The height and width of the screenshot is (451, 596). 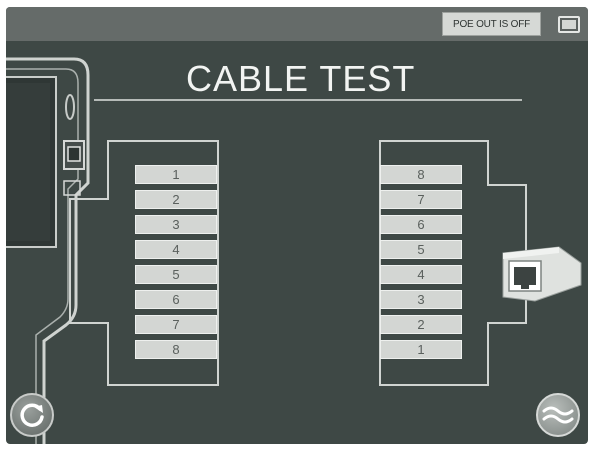 What do you see at coordinates (176, 324) in the screenshot?
I see `left-pin-7: 7` at bounding box center [176, 324].